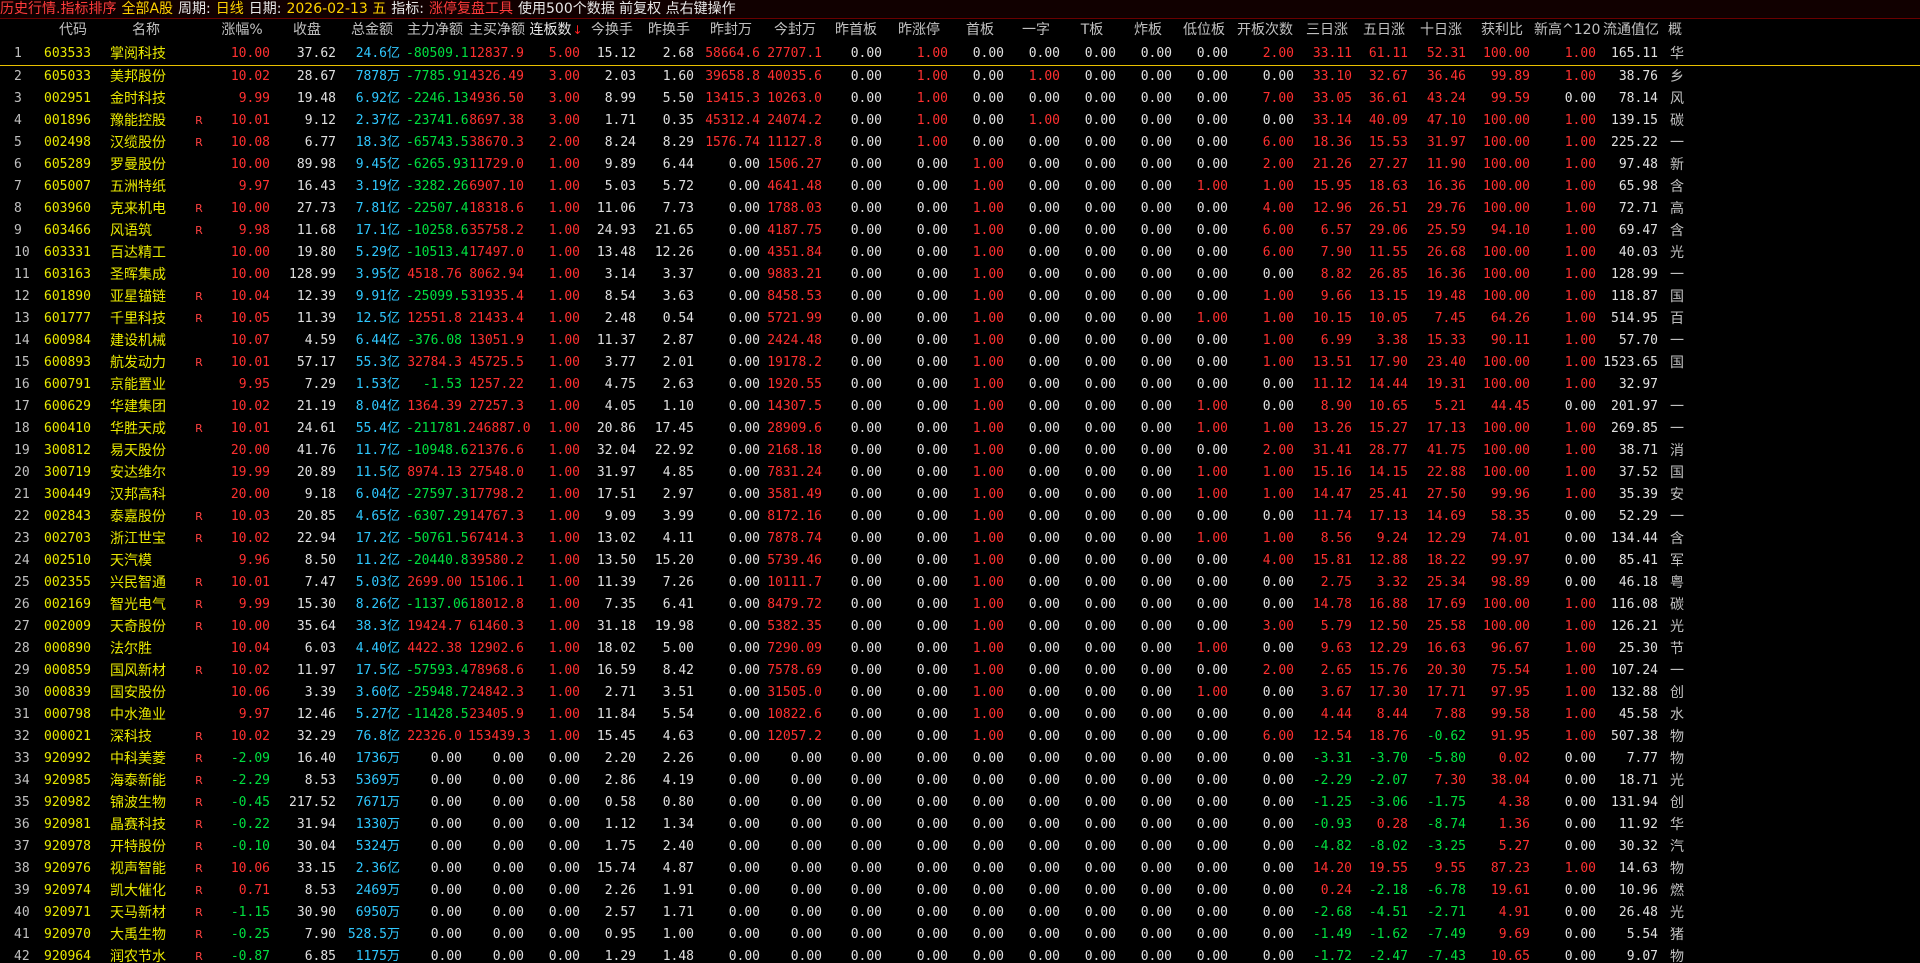  What do you see at coordinates (988, 890) in the screenshot?
I see `first-board-cell: 0.00` at bounding box center [988, 890].